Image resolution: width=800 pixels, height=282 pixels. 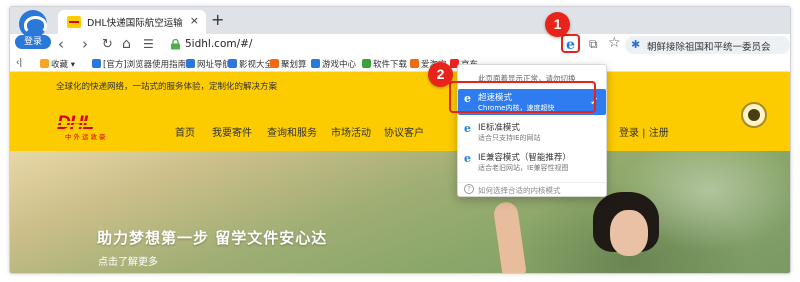 I want to click on logo-stripes, so click(x=93, y=125).